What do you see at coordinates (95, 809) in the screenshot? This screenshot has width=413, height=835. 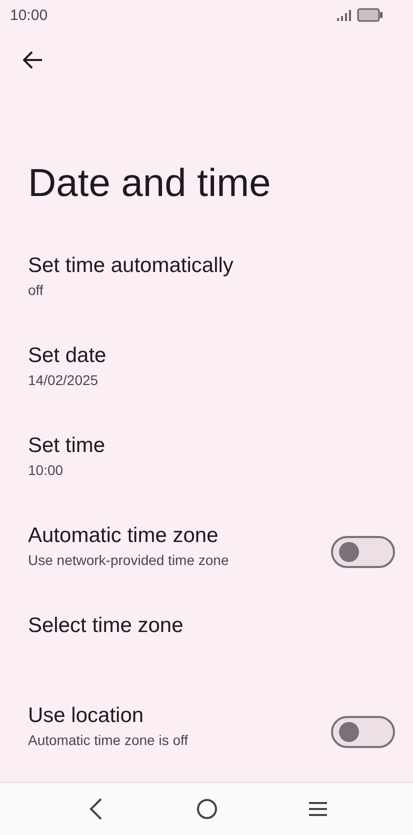 I see `back-chevron-icon` at bounding box center [95, 809].